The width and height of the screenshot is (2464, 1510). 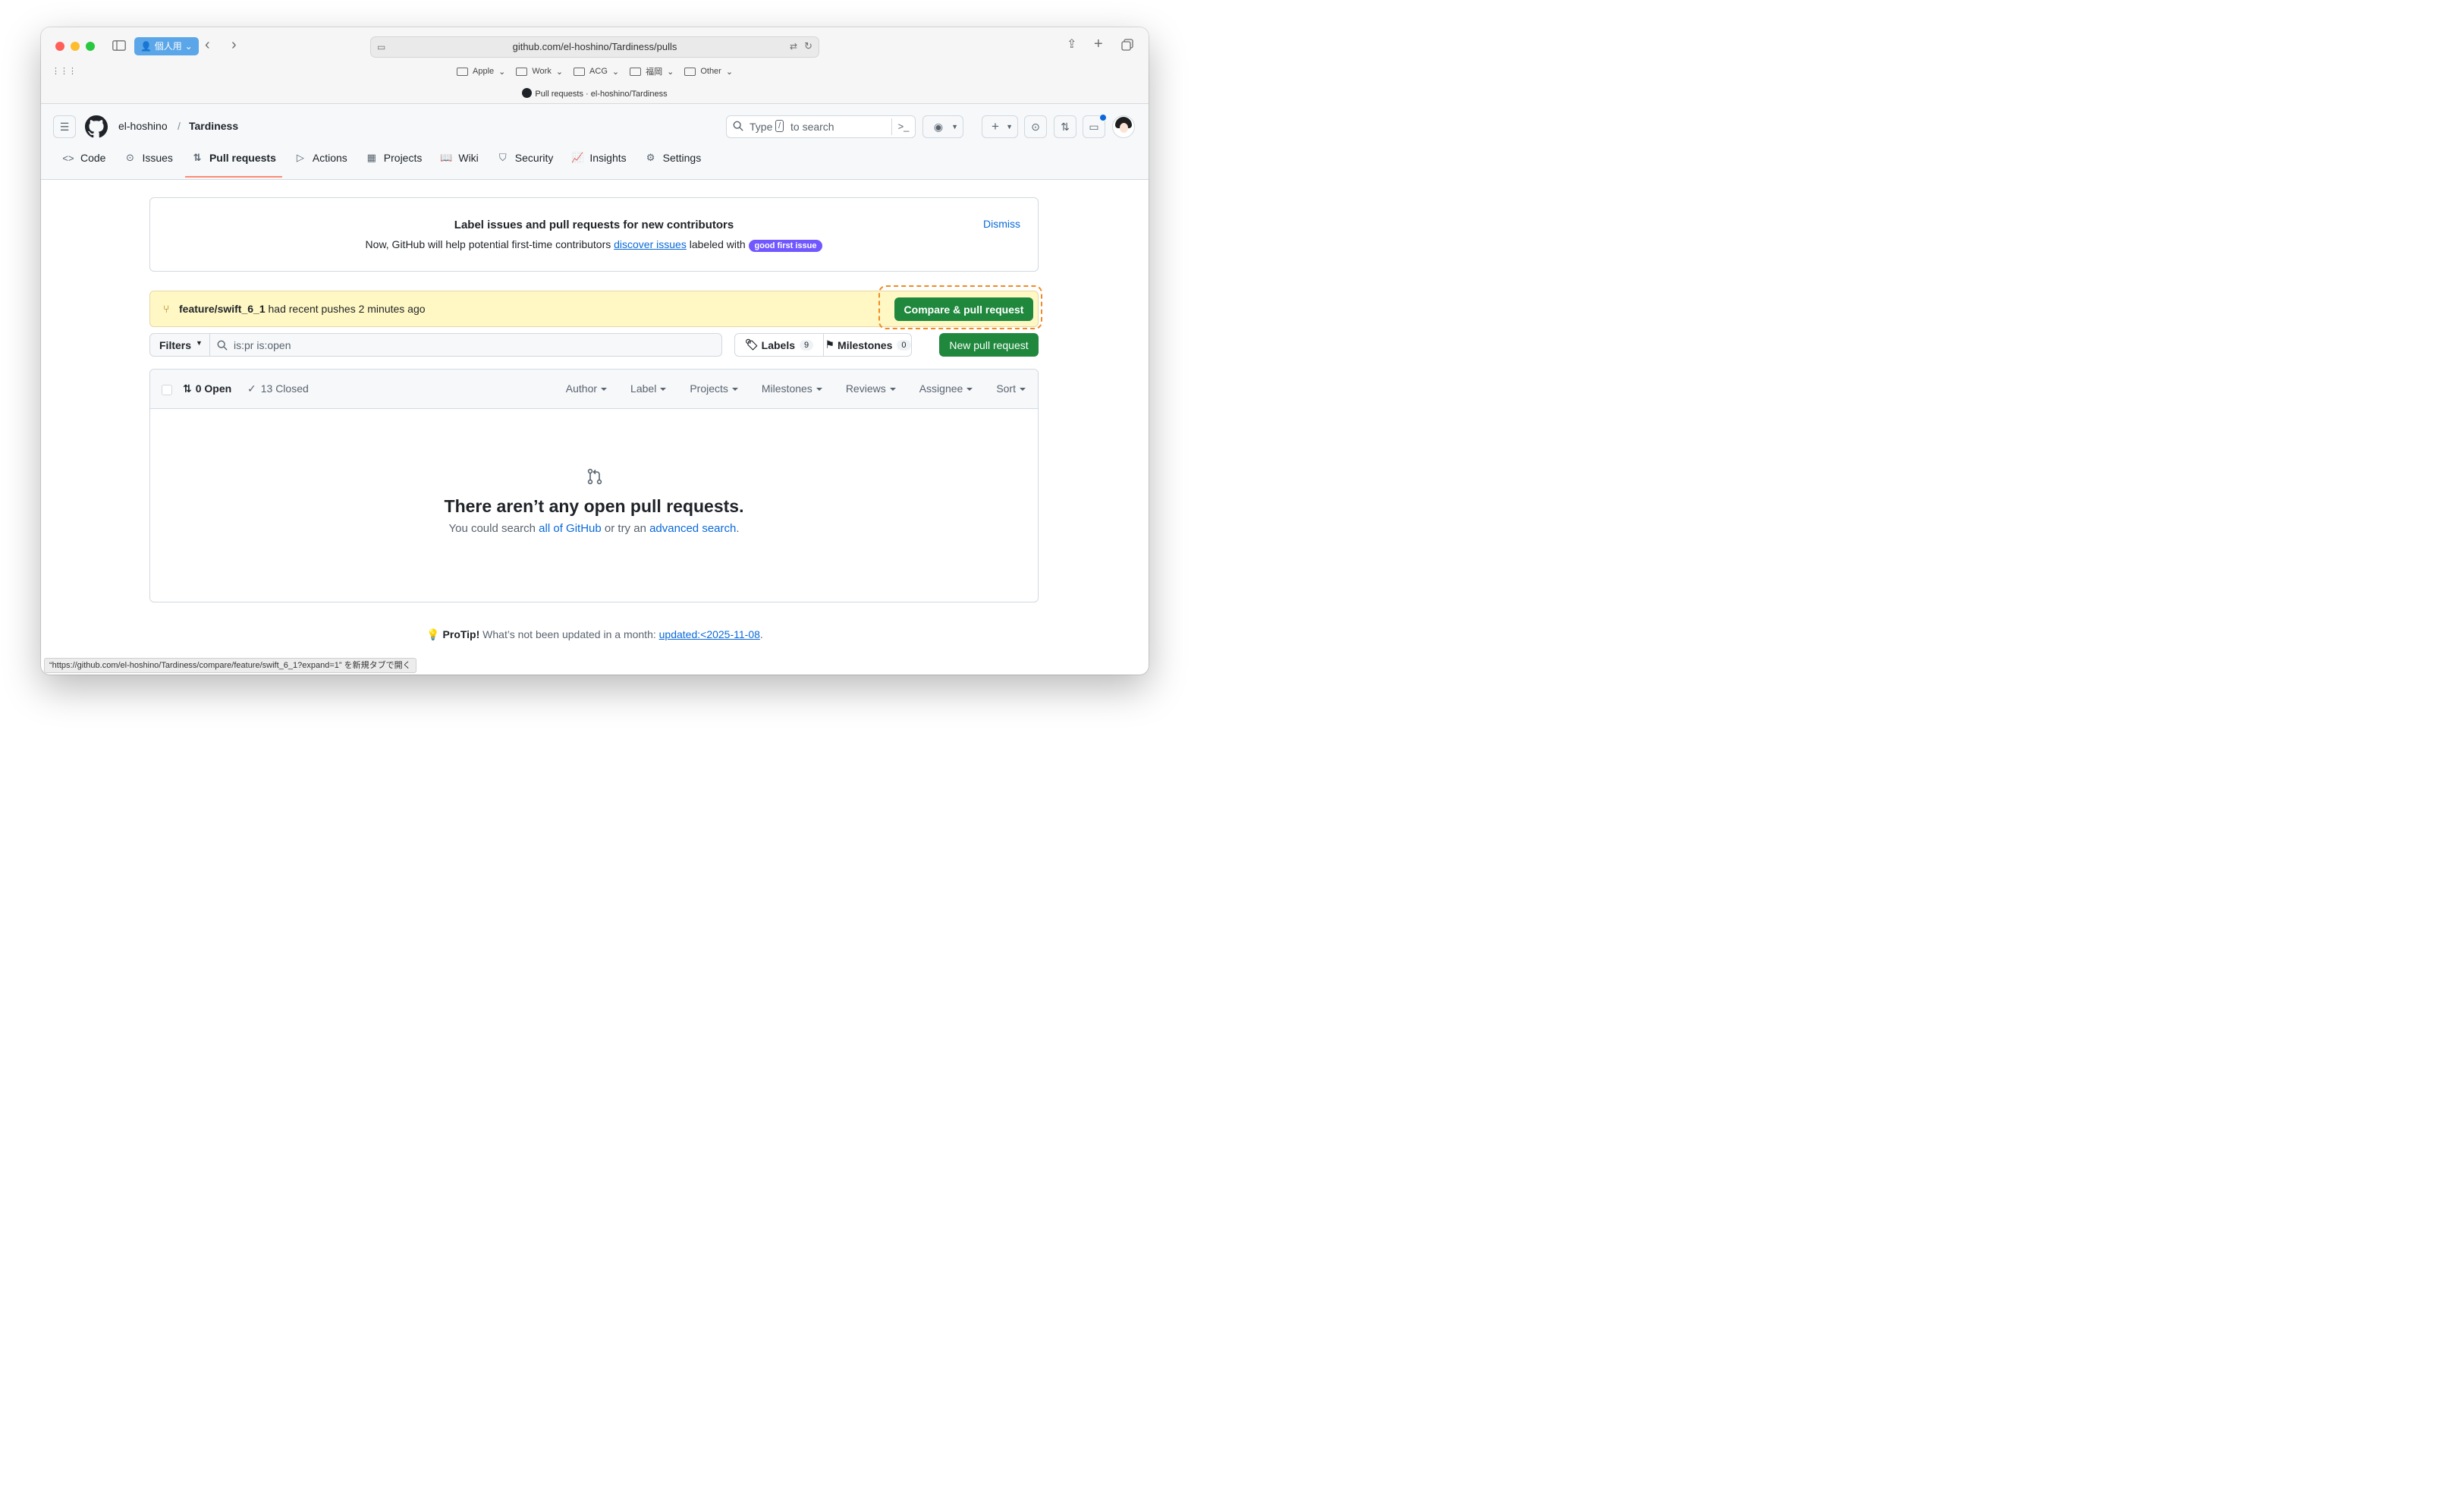 I want to click on search-input: Type / to search >_, so click(x=821, y=127).